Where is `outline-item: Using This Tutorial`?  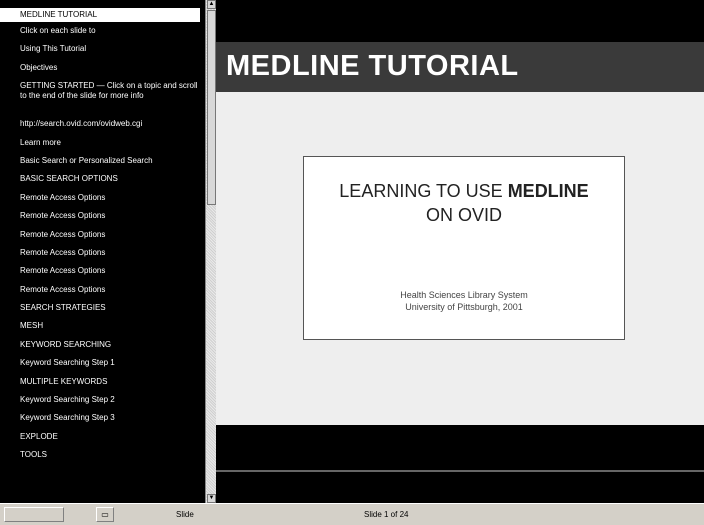 outline-item: Using This Tutorial is located at coordinates (100, 49).